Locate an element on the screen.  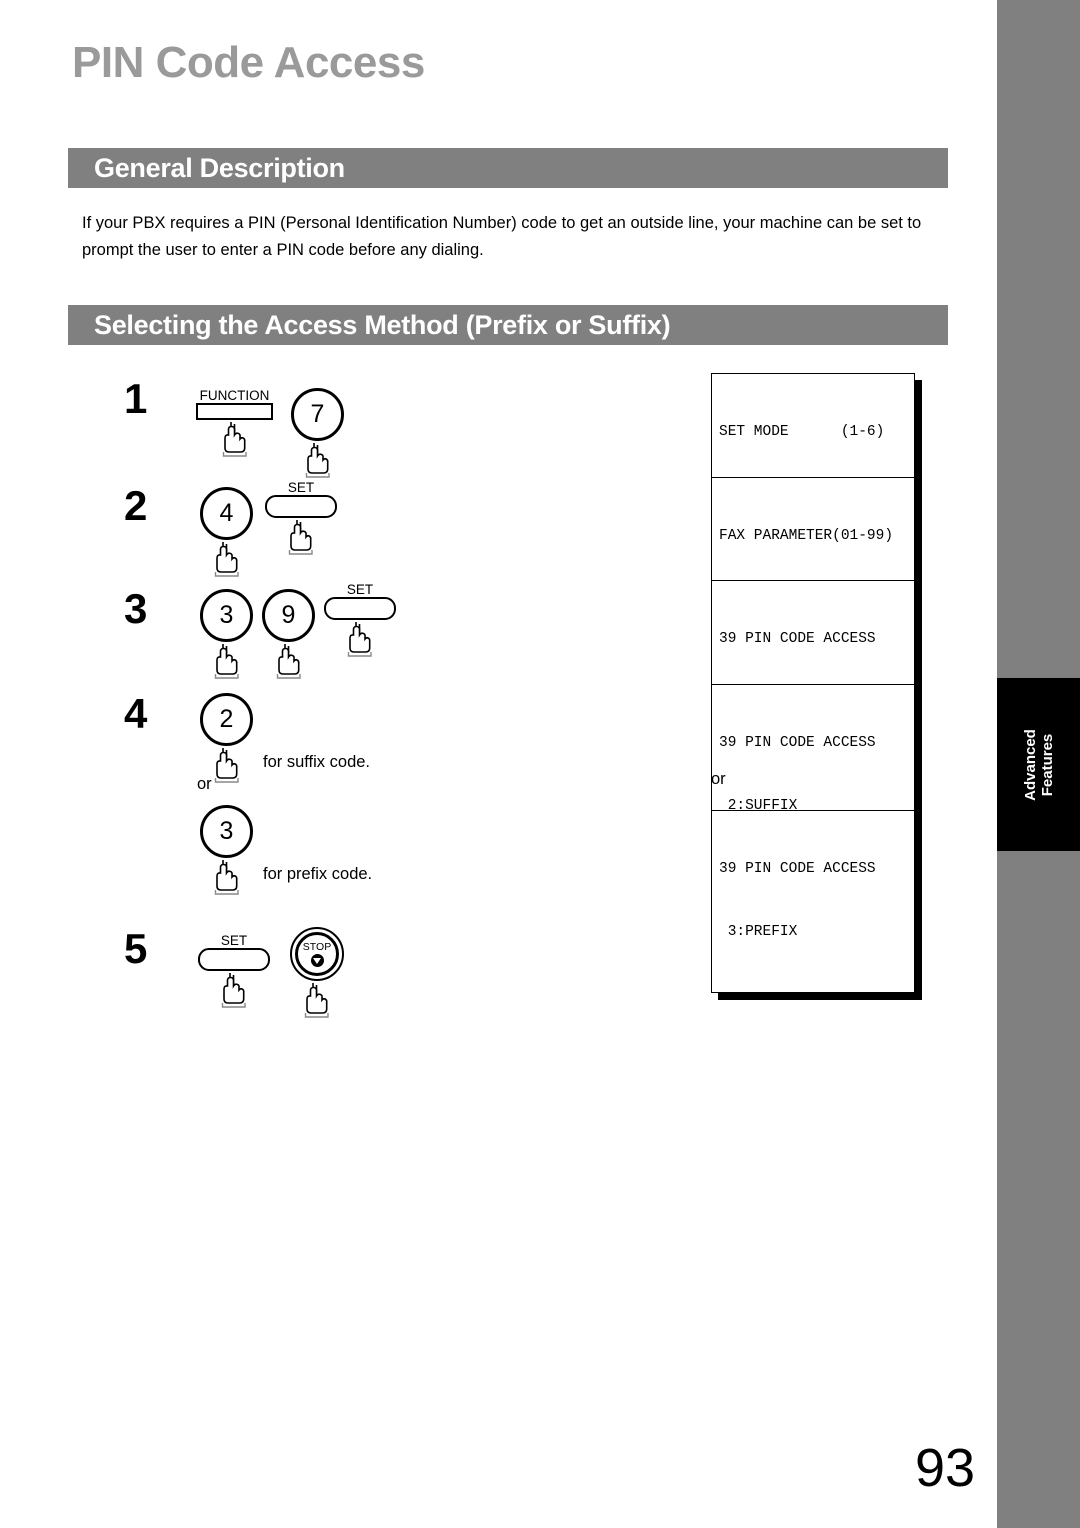
step-3-keys: 3 9 SET is located at coordinates (298, 634).